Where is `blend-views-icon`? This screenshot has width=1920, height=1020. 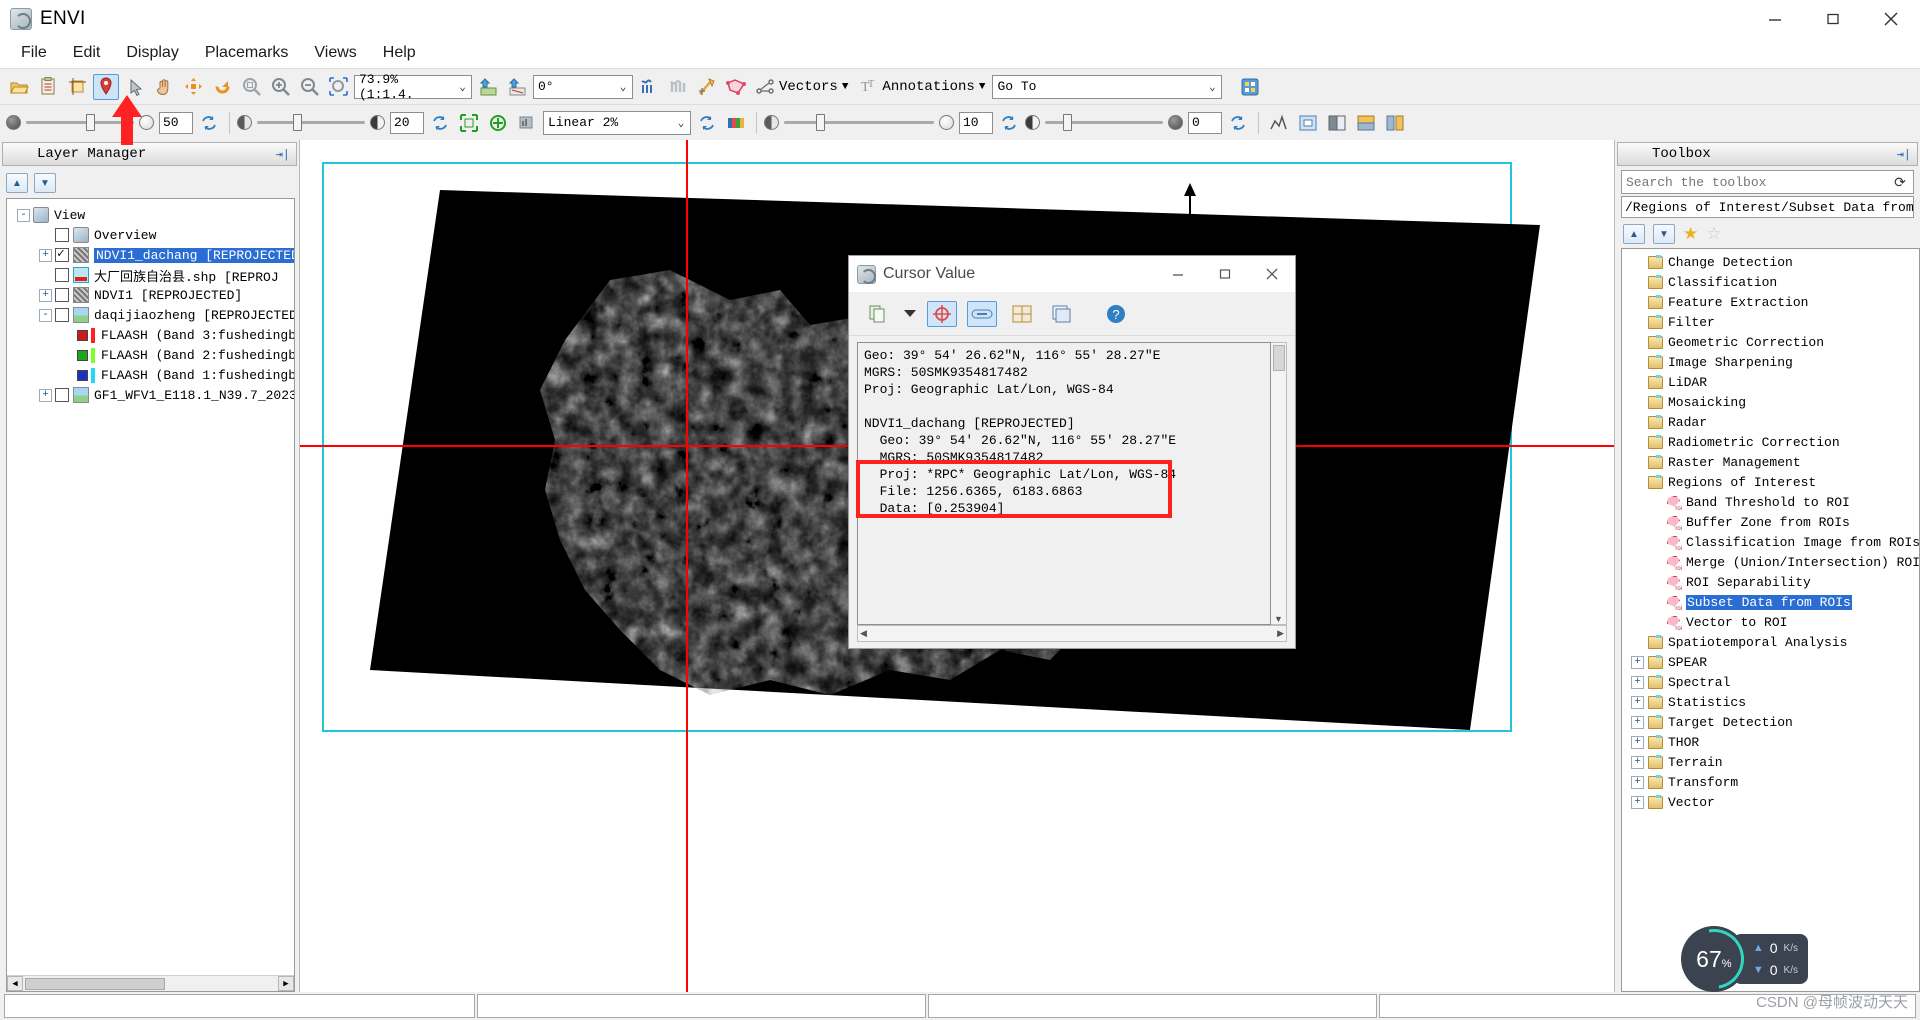
blend-views-icon is located at coordinates (1366, 123).